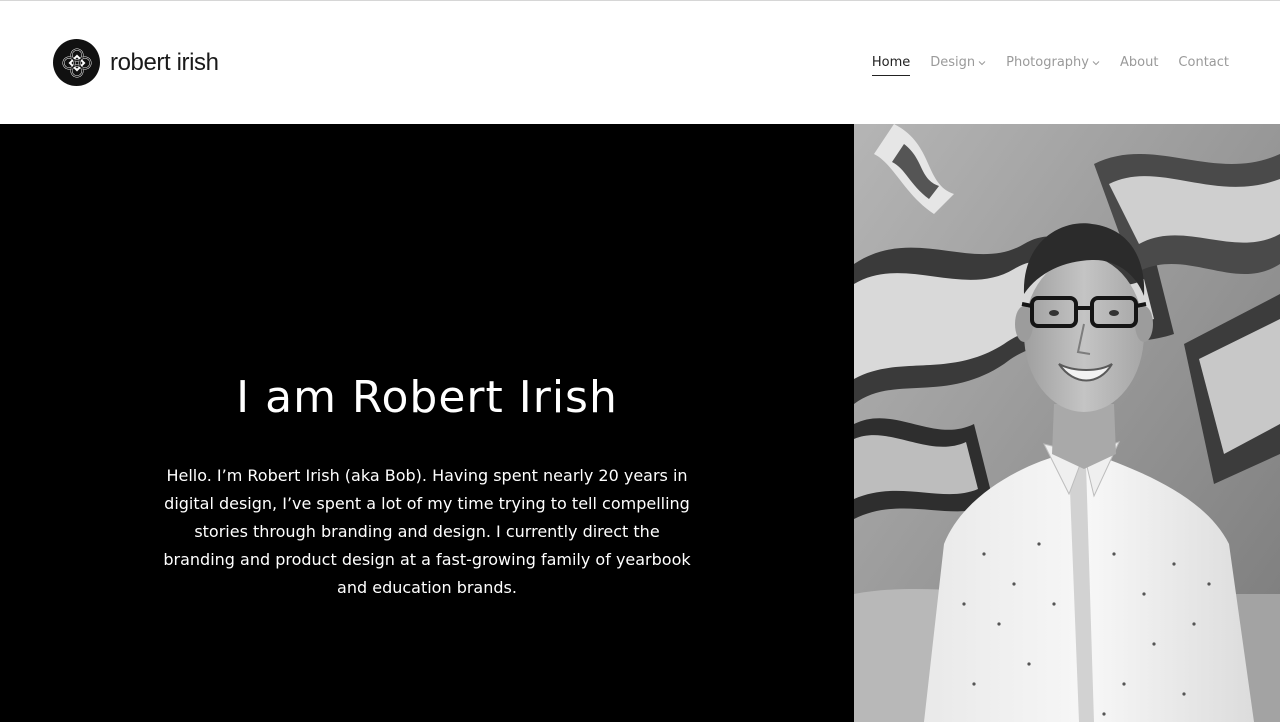  Describe the element at coordinates (164, 62) in the screenshot. I see `brand-name: robert irish` at that location.